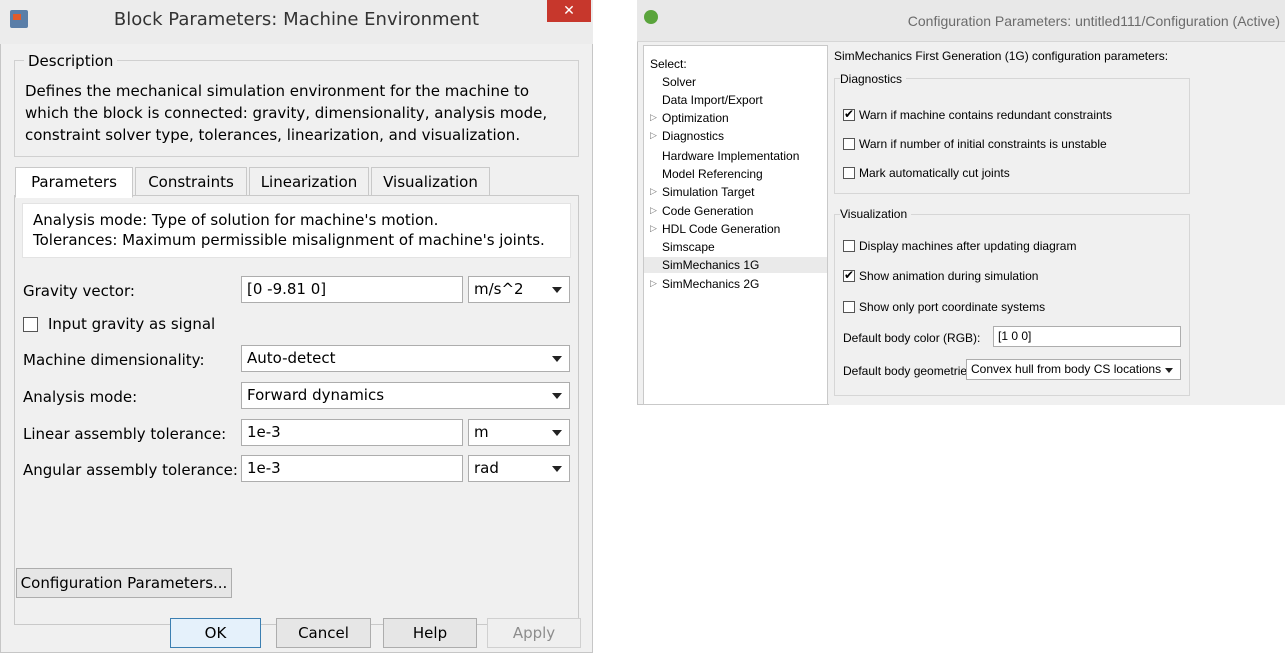  Describe the element at coordinates (949, 276) in the screenshot. I see `show-animation-label: Show animation during simulation` at that location.